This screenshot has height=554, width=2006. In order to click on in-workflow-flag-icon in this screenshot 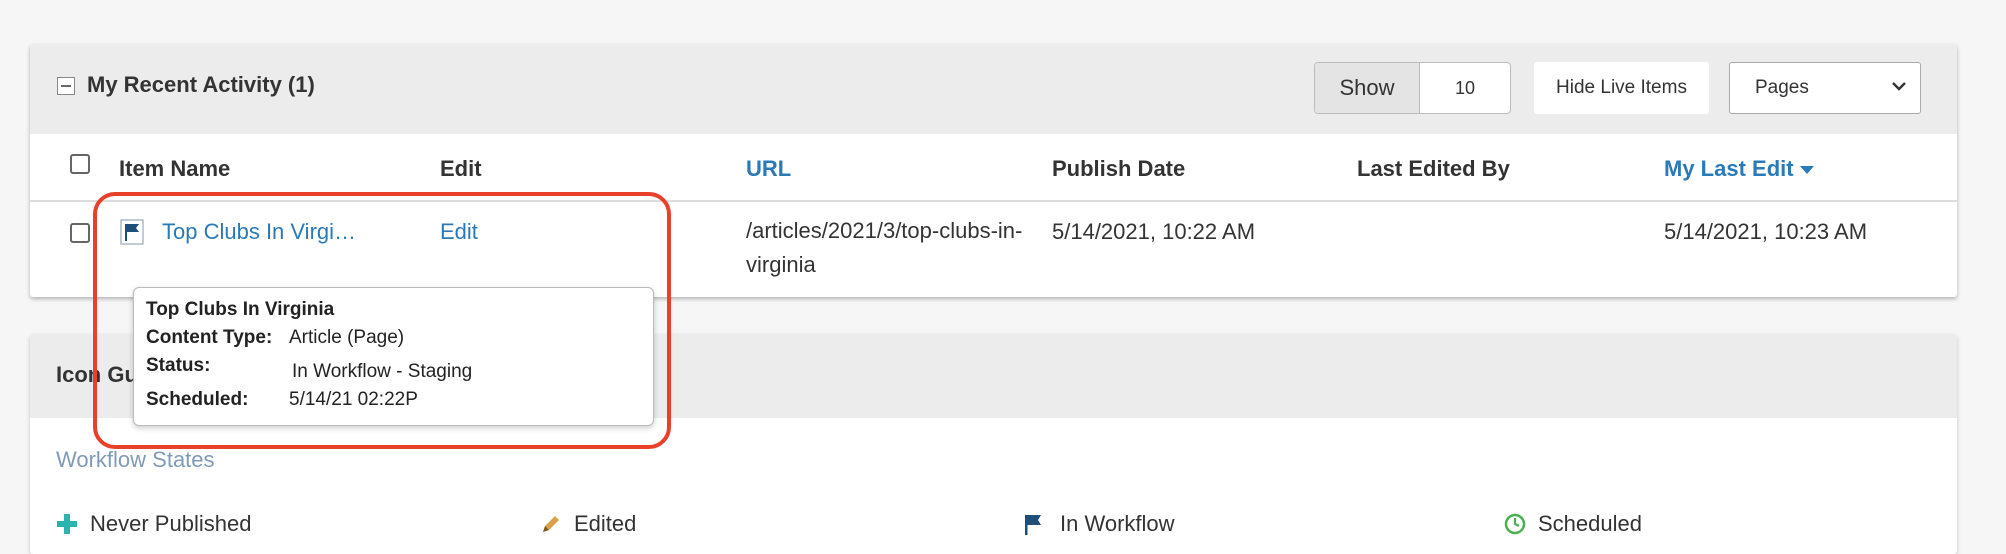, I will do `click(132, 232)`.